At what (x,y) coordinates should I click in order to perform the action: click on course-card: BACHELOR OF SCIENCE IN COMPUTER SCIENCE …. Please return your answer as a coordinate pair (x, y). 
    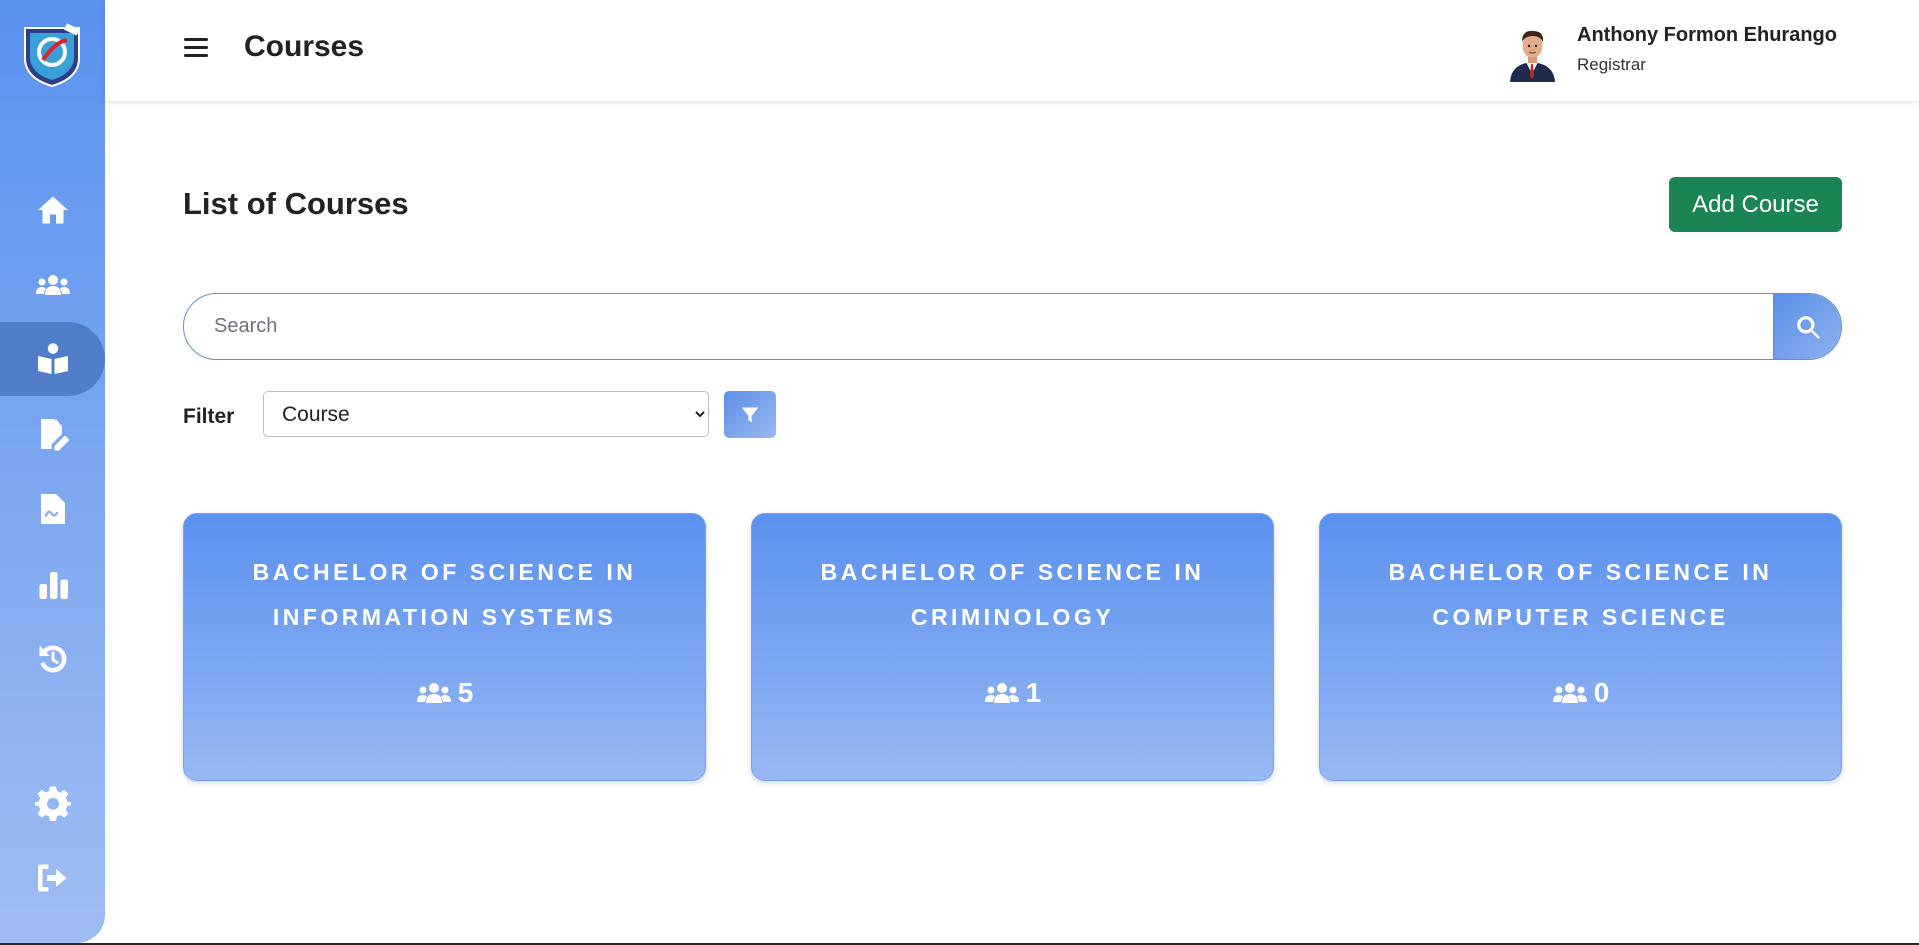
    Looking at the image, I should click on (1580, 647).